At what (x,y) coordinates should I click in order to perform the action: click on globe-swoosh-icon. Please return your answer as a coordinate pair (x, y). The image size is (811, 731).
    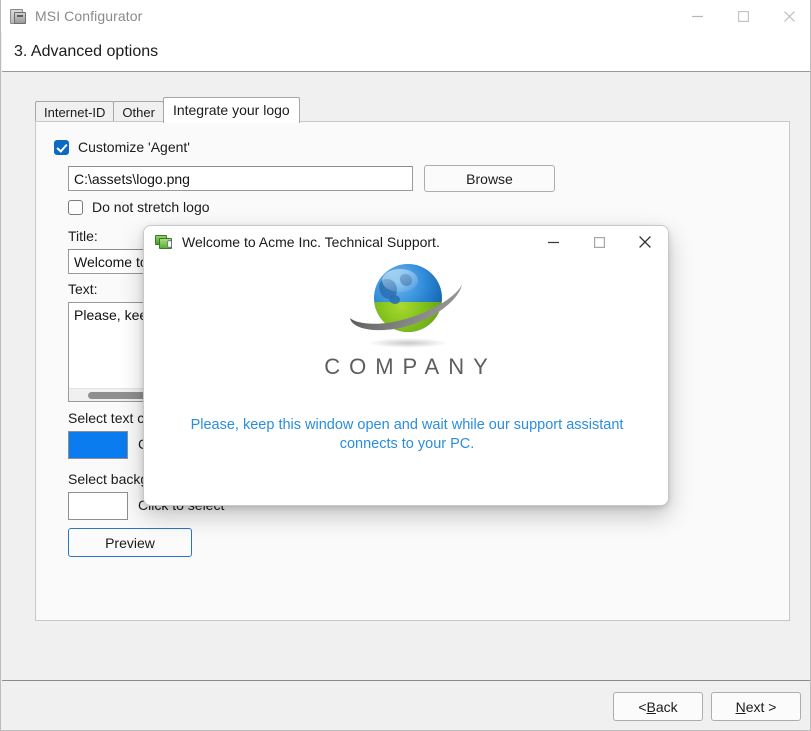
    Looking at the image, I should click on (406, 306).